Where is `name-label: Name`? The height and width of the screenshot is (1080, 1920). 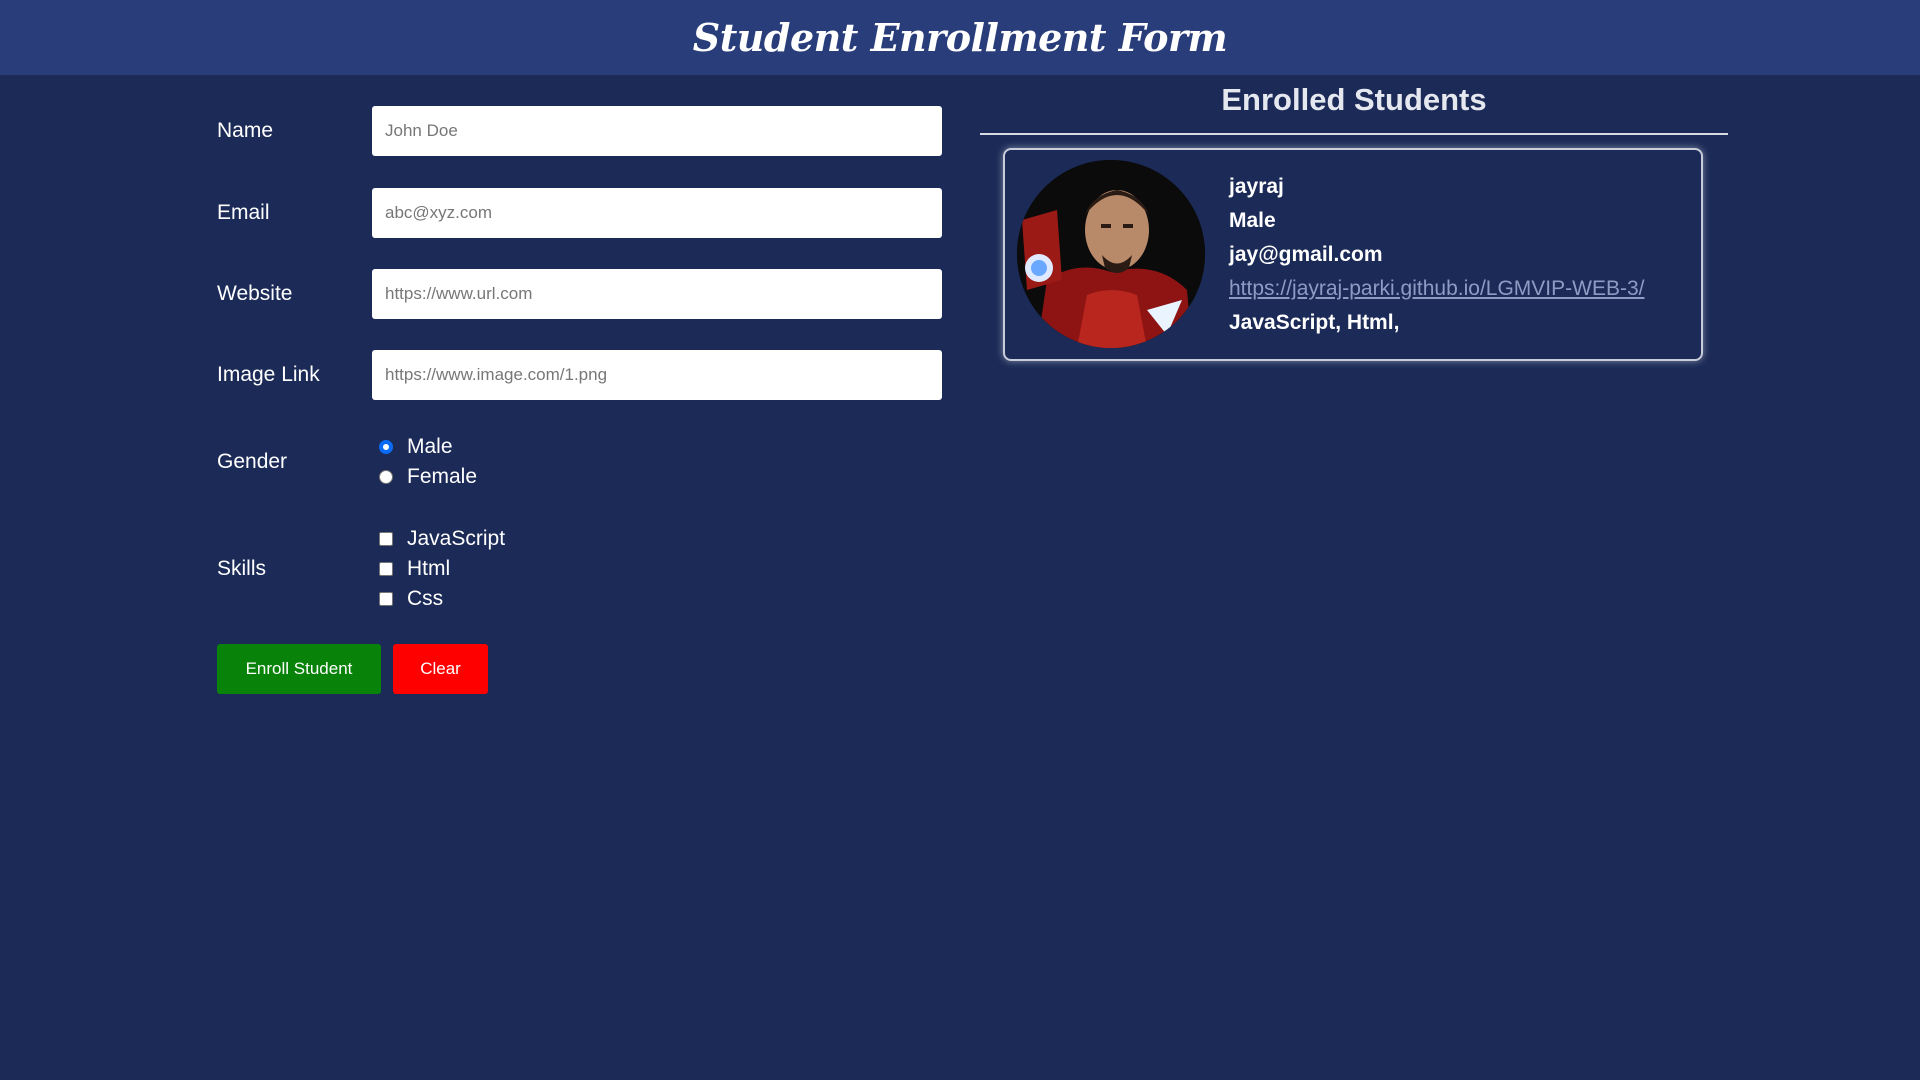 name-label: Name is located at coordinates (245, 130).